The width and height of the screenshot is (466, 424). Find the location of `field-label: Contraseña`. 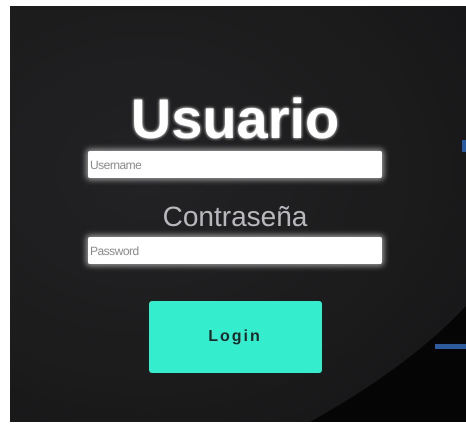

field-label: Contraseña is located at coordinates (235, 217).